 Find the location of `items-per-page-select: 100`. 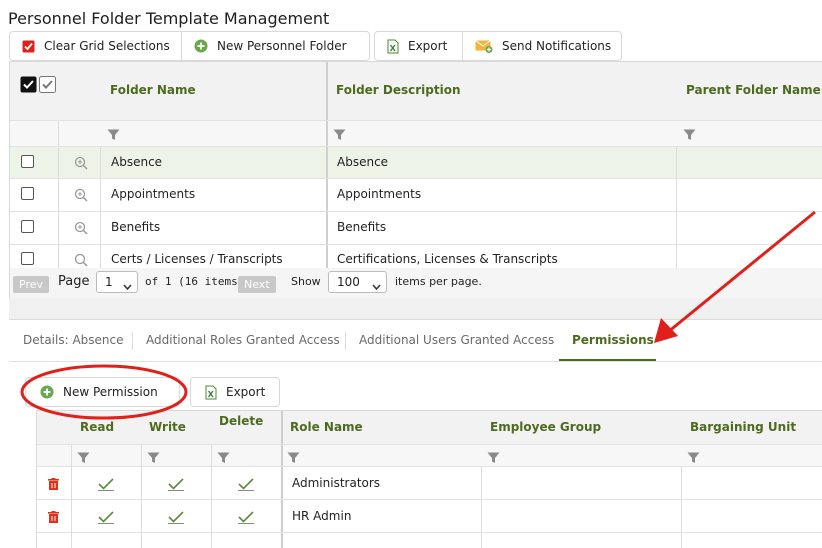

items-per-page-select: 100 is located at coordinates (357, 282).